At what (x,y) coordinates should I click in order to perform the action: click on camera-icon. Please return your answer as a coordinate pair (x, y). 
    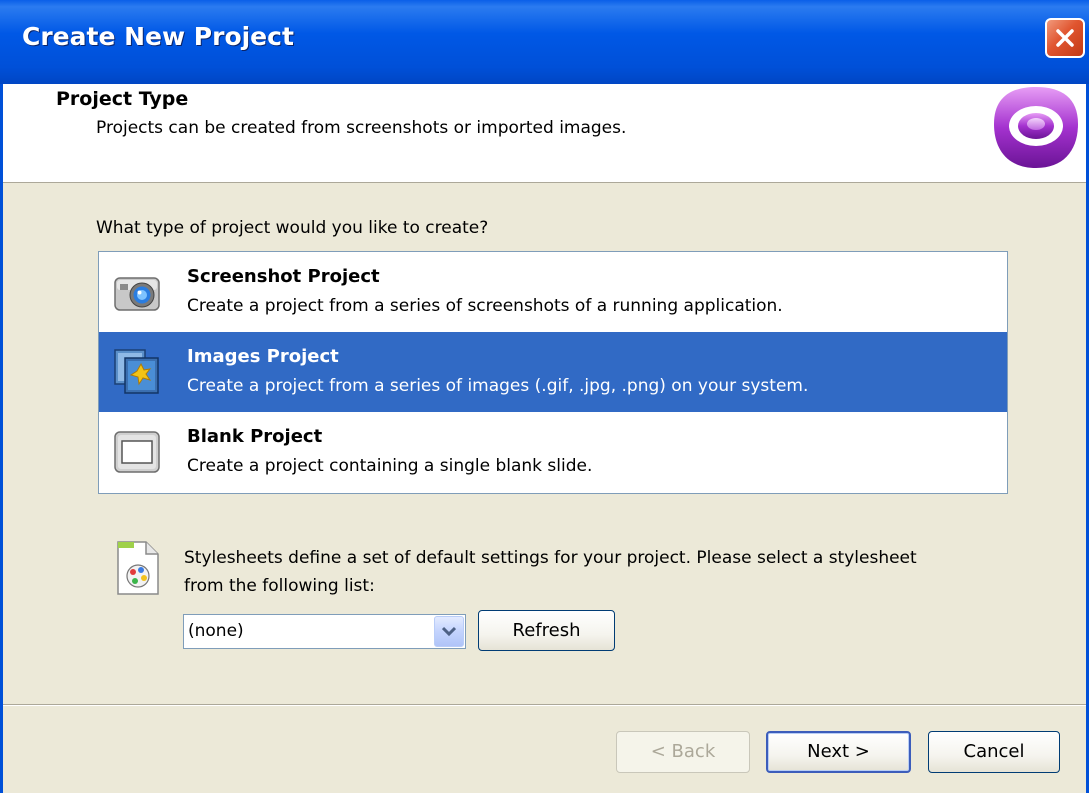
    Looking at the image, I should click on (137, 292).